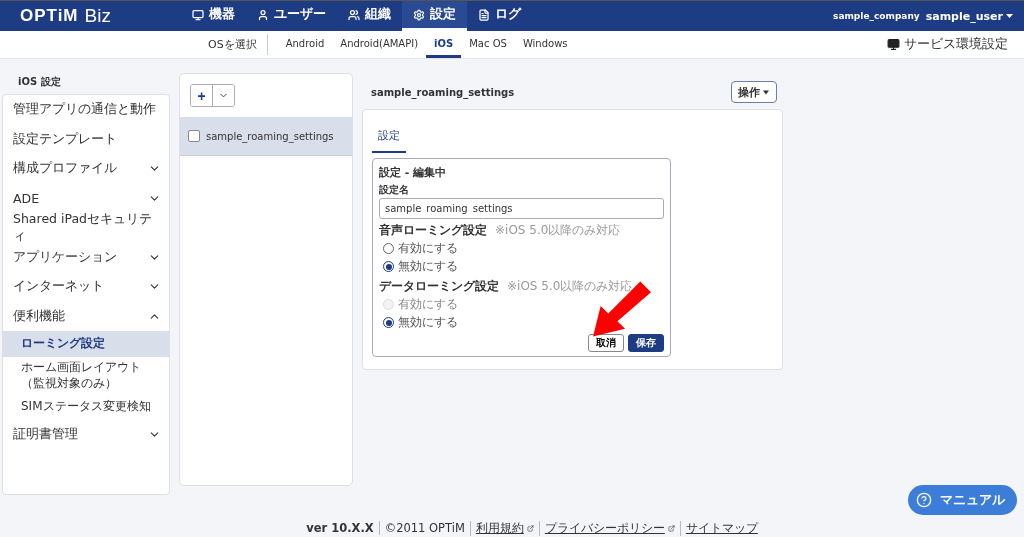 The image size is (1024, 537). Describe the element at coordinates (86, 139) in the screenshot. I see `sidebar-item: 設定テンプレート` at that location.